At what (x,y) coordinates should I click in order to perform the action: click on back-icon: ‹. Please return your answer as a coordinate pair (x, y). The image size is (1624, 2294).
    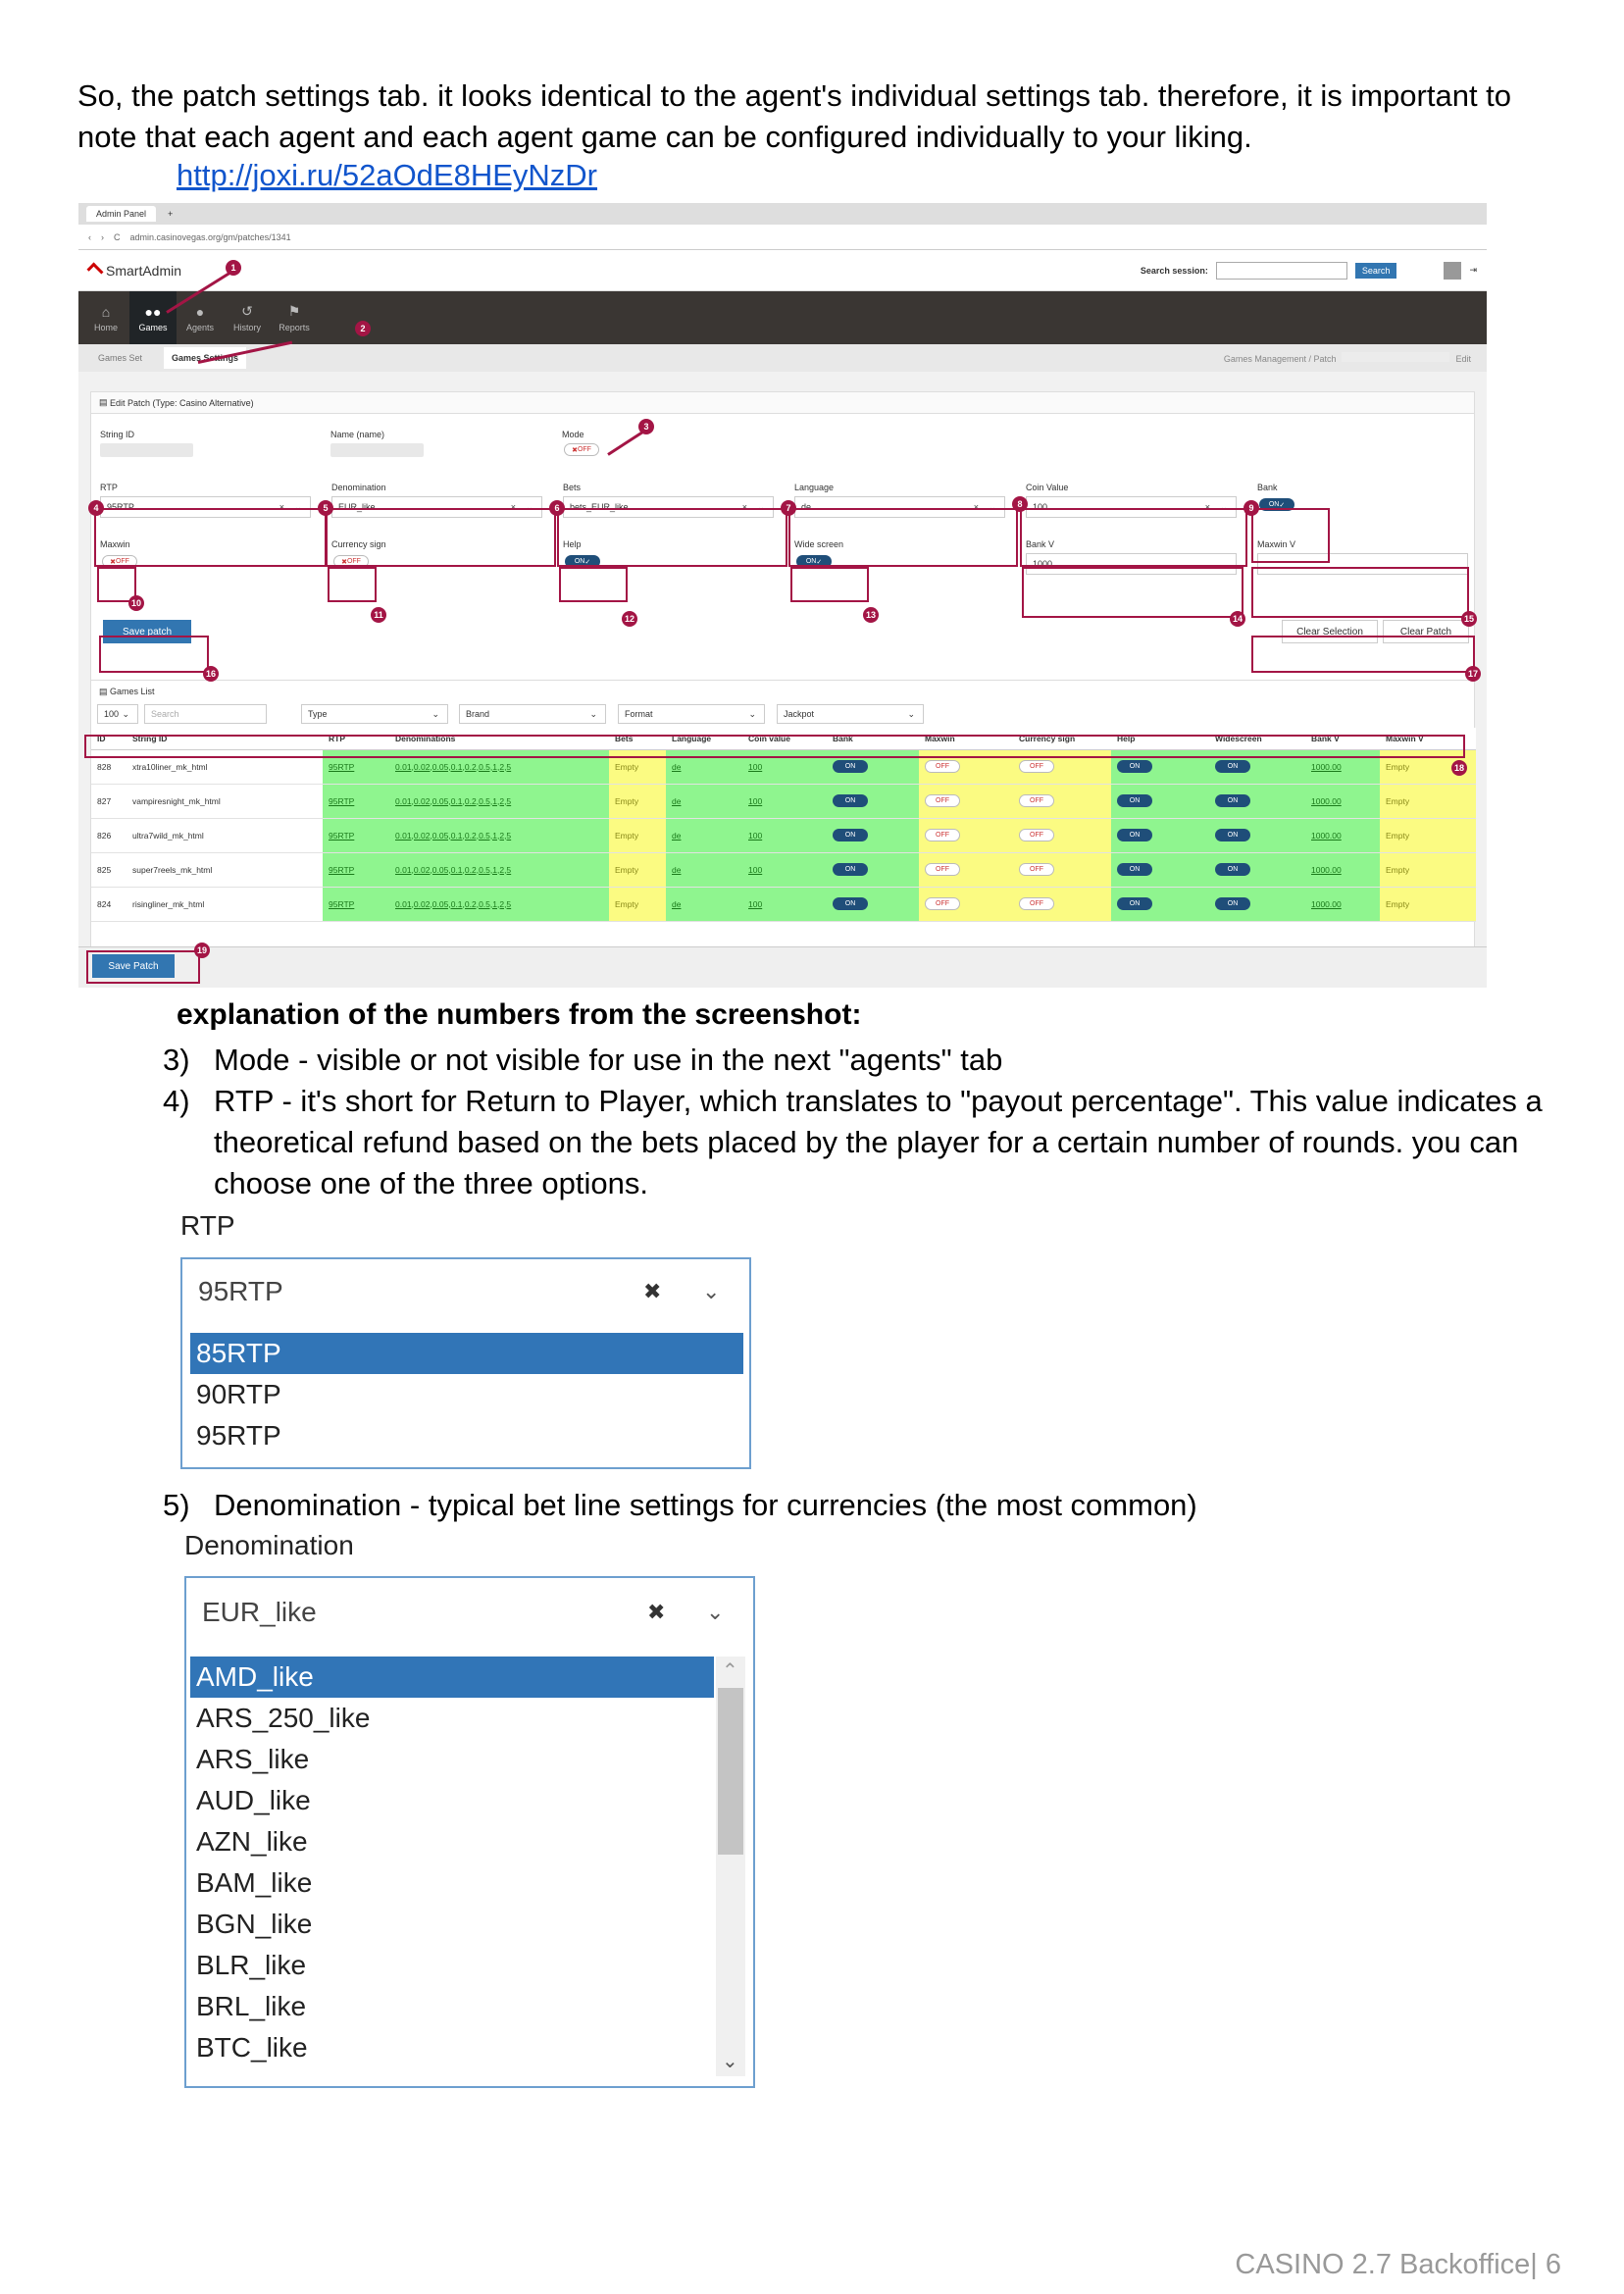
    Looking at the image, I should click on (89, 237).